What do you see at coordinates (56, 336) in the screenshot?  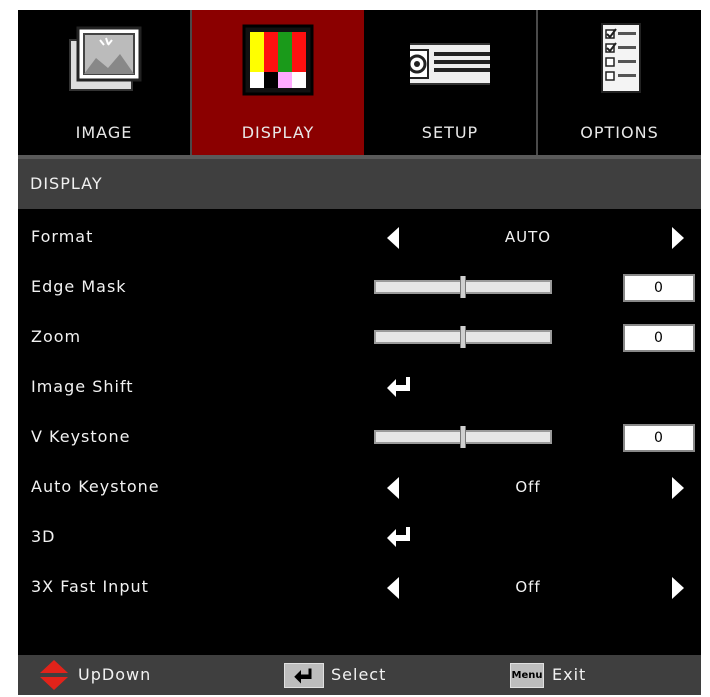 I see `zoom-label: Zoom` at bounding box center [56, 336].